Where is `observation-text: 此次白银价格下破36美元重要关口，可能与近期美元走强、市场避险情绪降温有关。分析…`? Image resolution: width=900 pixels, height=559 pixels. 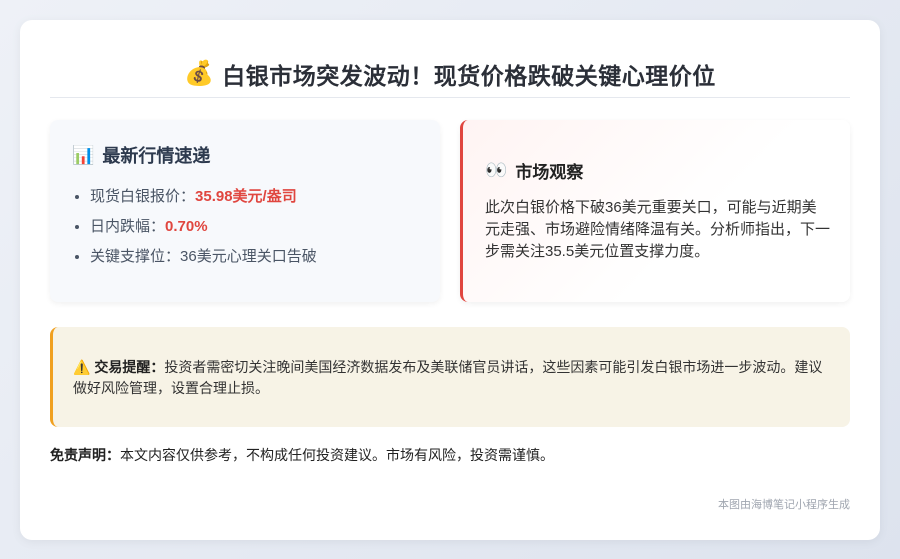
observation-text: 此次白银价格下破36美元重要关口，可能与近期美元走强、市场避险情绪降温有关。分析… is located at coordinates (658, 229).